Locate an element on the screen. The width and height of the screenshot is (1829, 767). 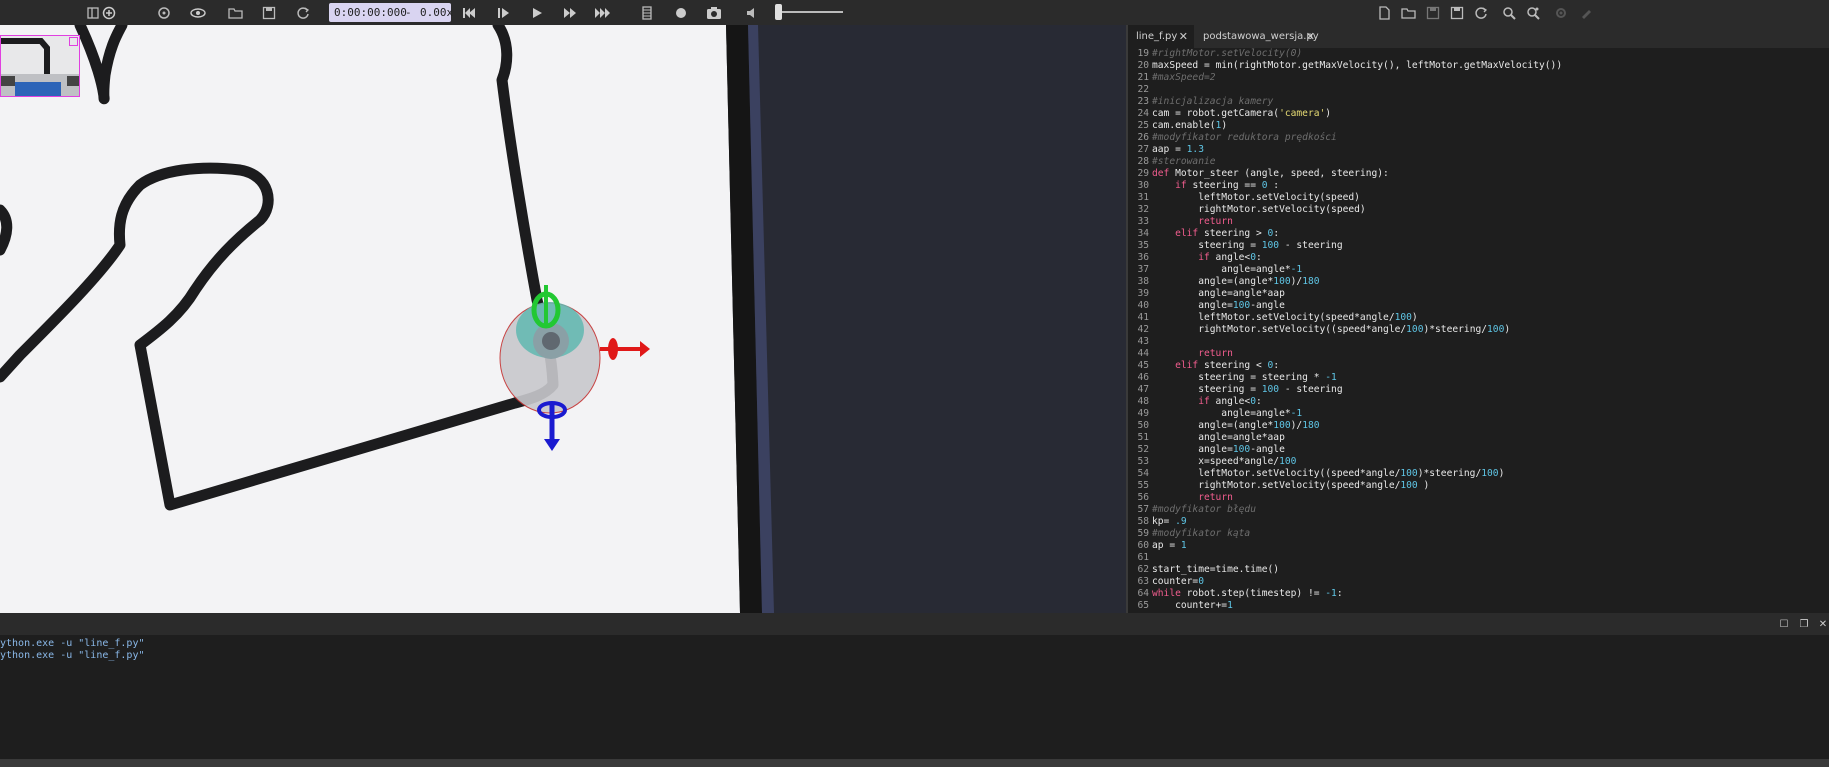
reload-view-icon is located at coordinates (164, 13).